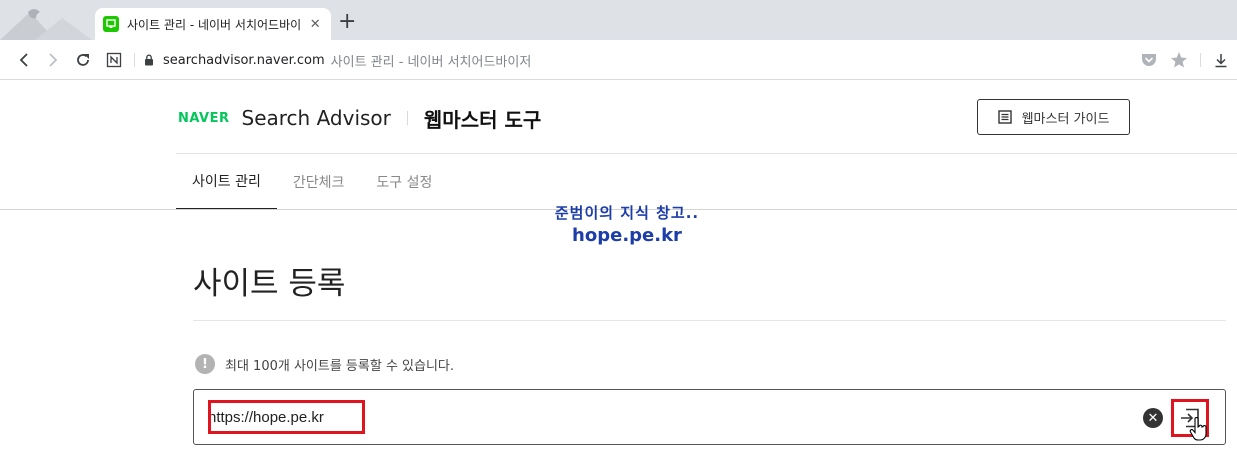 The height and width of the screenshot is (455, 1237). I want to click on toolbar-divider-right, so click(1200, 60).